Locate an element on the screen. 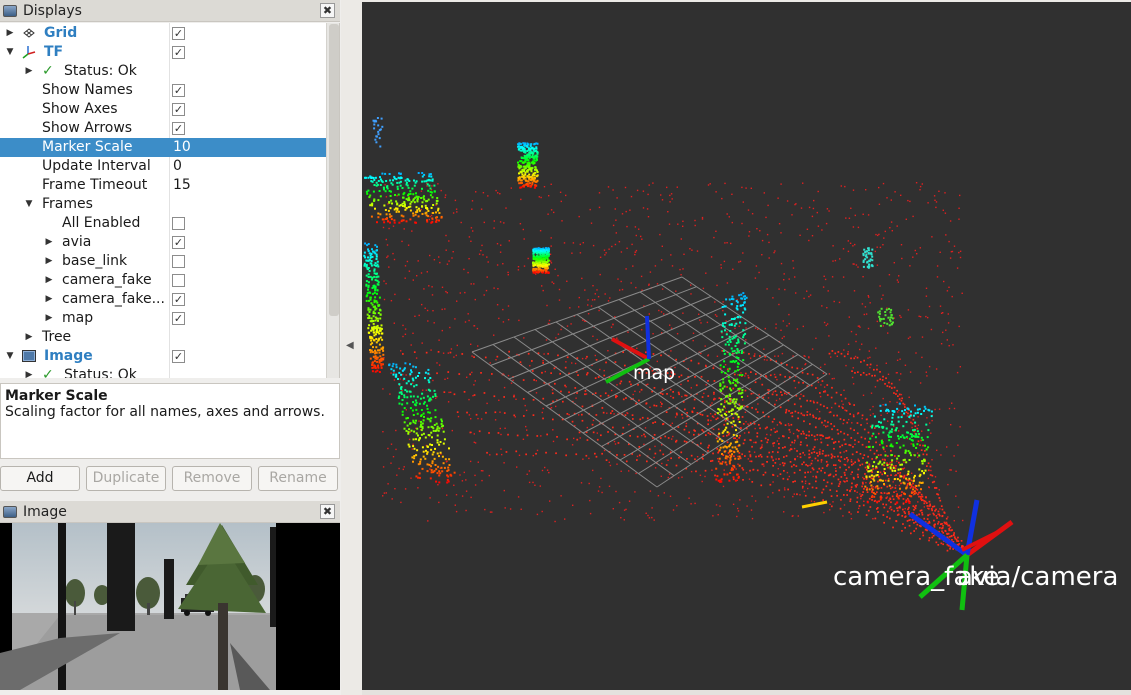 The width and height of the screenshot is (1131, 695). tree-row-label: Show Names is located at coordinates (87, 90).